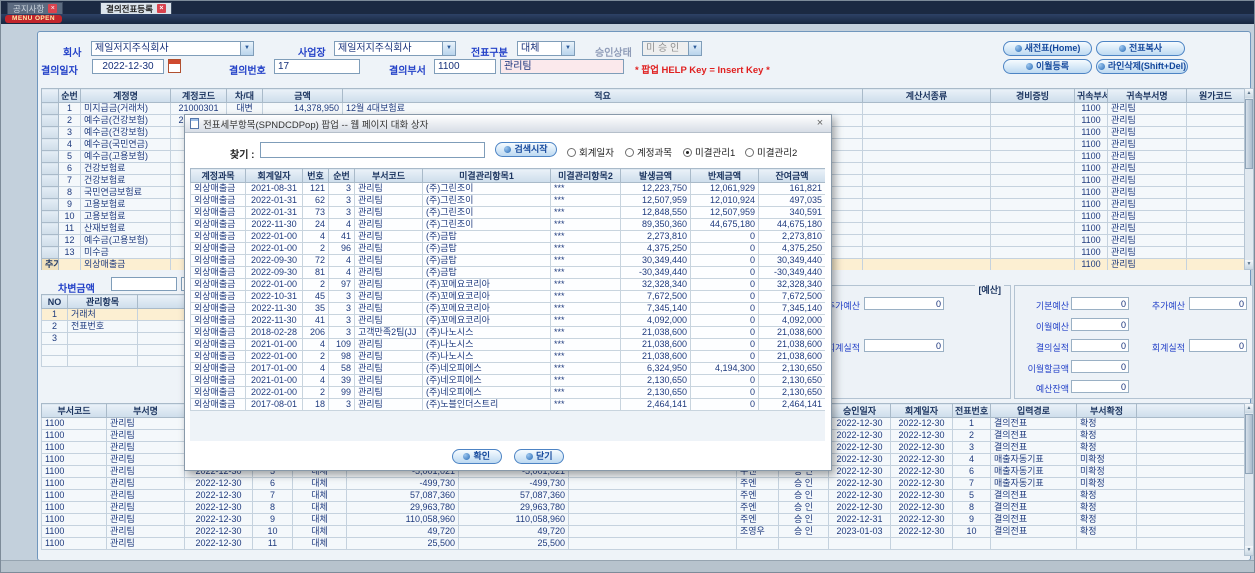 The width and height of the screenshot is (1255, 573). Describe the element at coordinates (602, 108) in the screenshot. I see `cell: 12월 4대보험료` at that location.